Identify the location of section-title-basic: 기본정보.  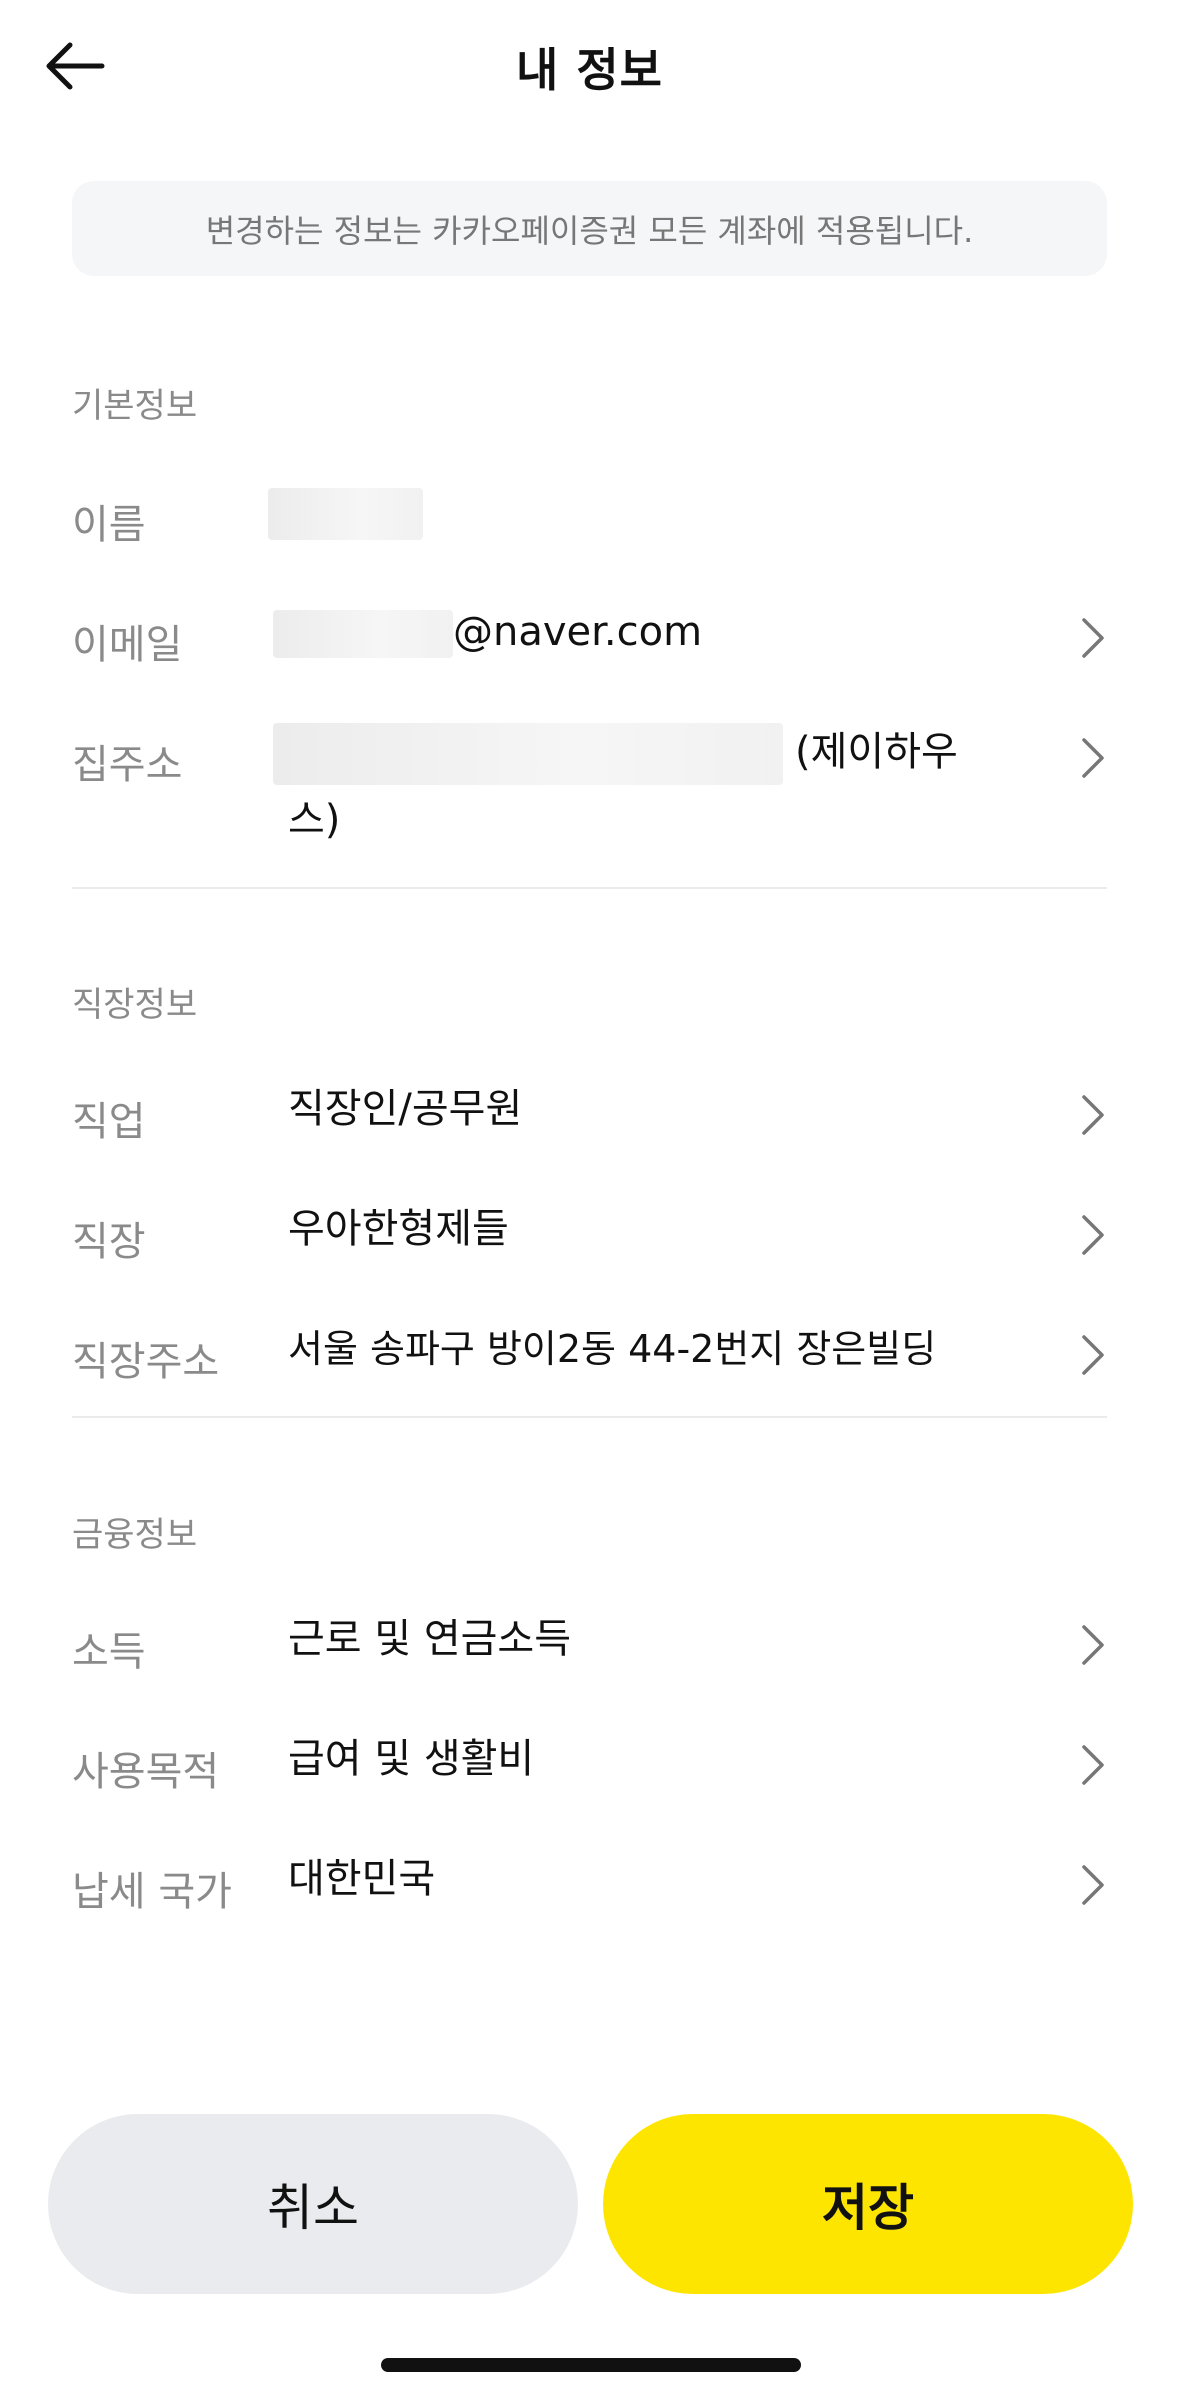
(135, 406).